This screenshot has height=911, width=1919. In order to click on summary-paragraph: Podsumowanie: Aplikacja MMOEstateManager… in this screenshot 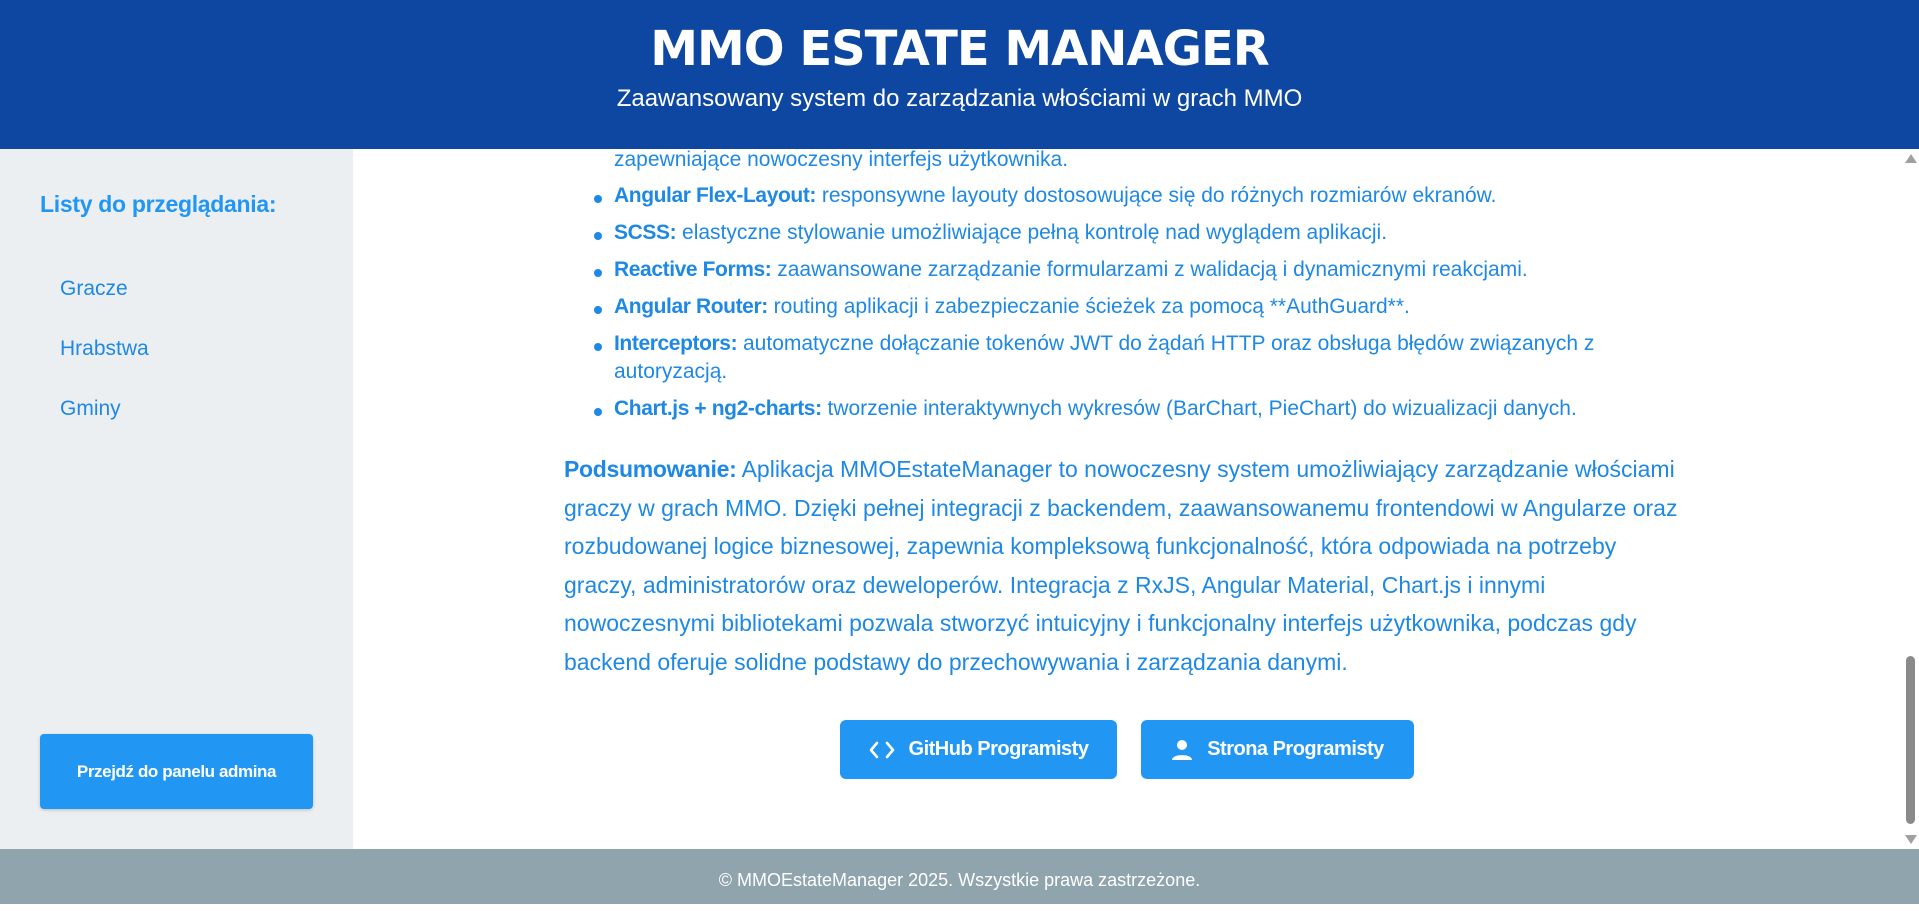, I will do `click(1129, 566)`.